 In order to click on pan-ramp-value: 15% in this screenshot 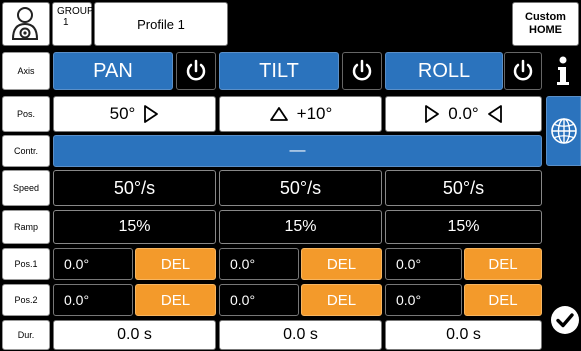, I will do `click(134, 226)`.